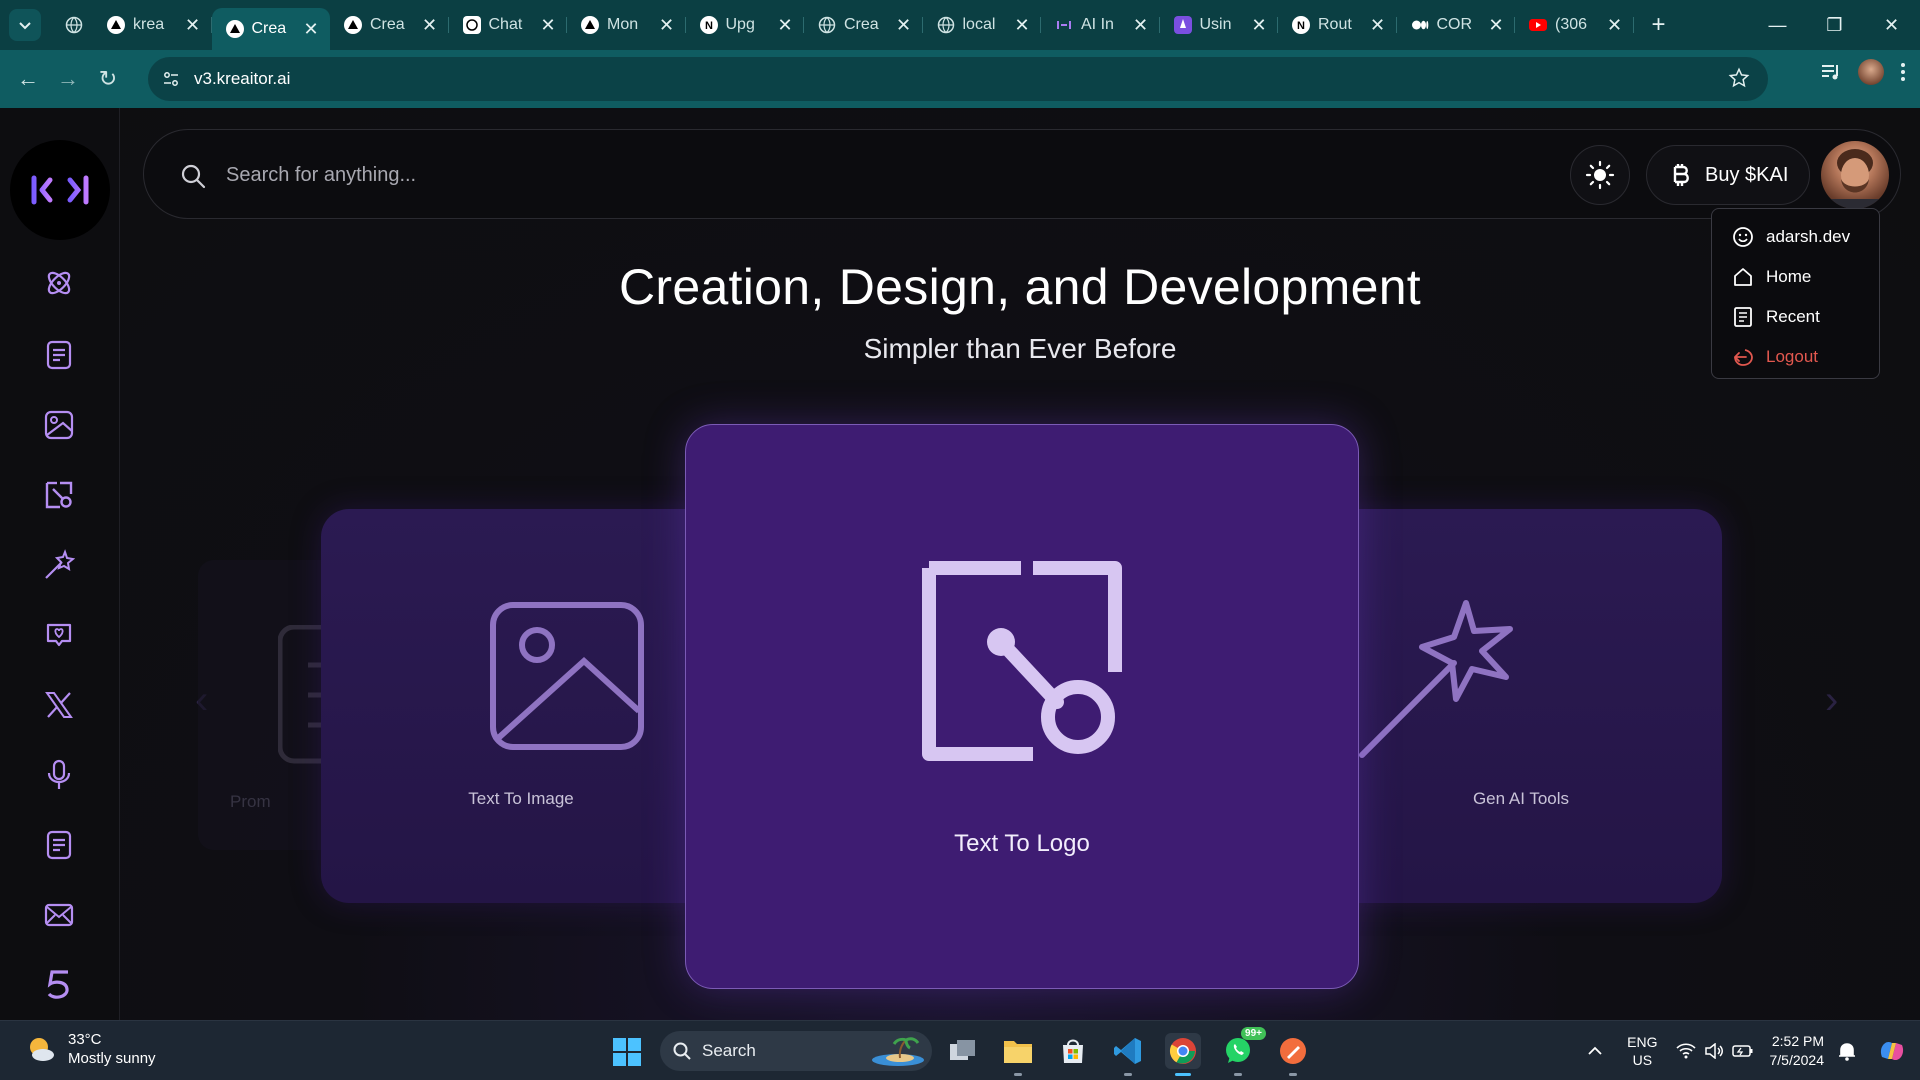 The image size is (1920, 1080). Describe the element at coordinates (108, 79) in the screenshot. I see `reload-icon: ↻` at that location.